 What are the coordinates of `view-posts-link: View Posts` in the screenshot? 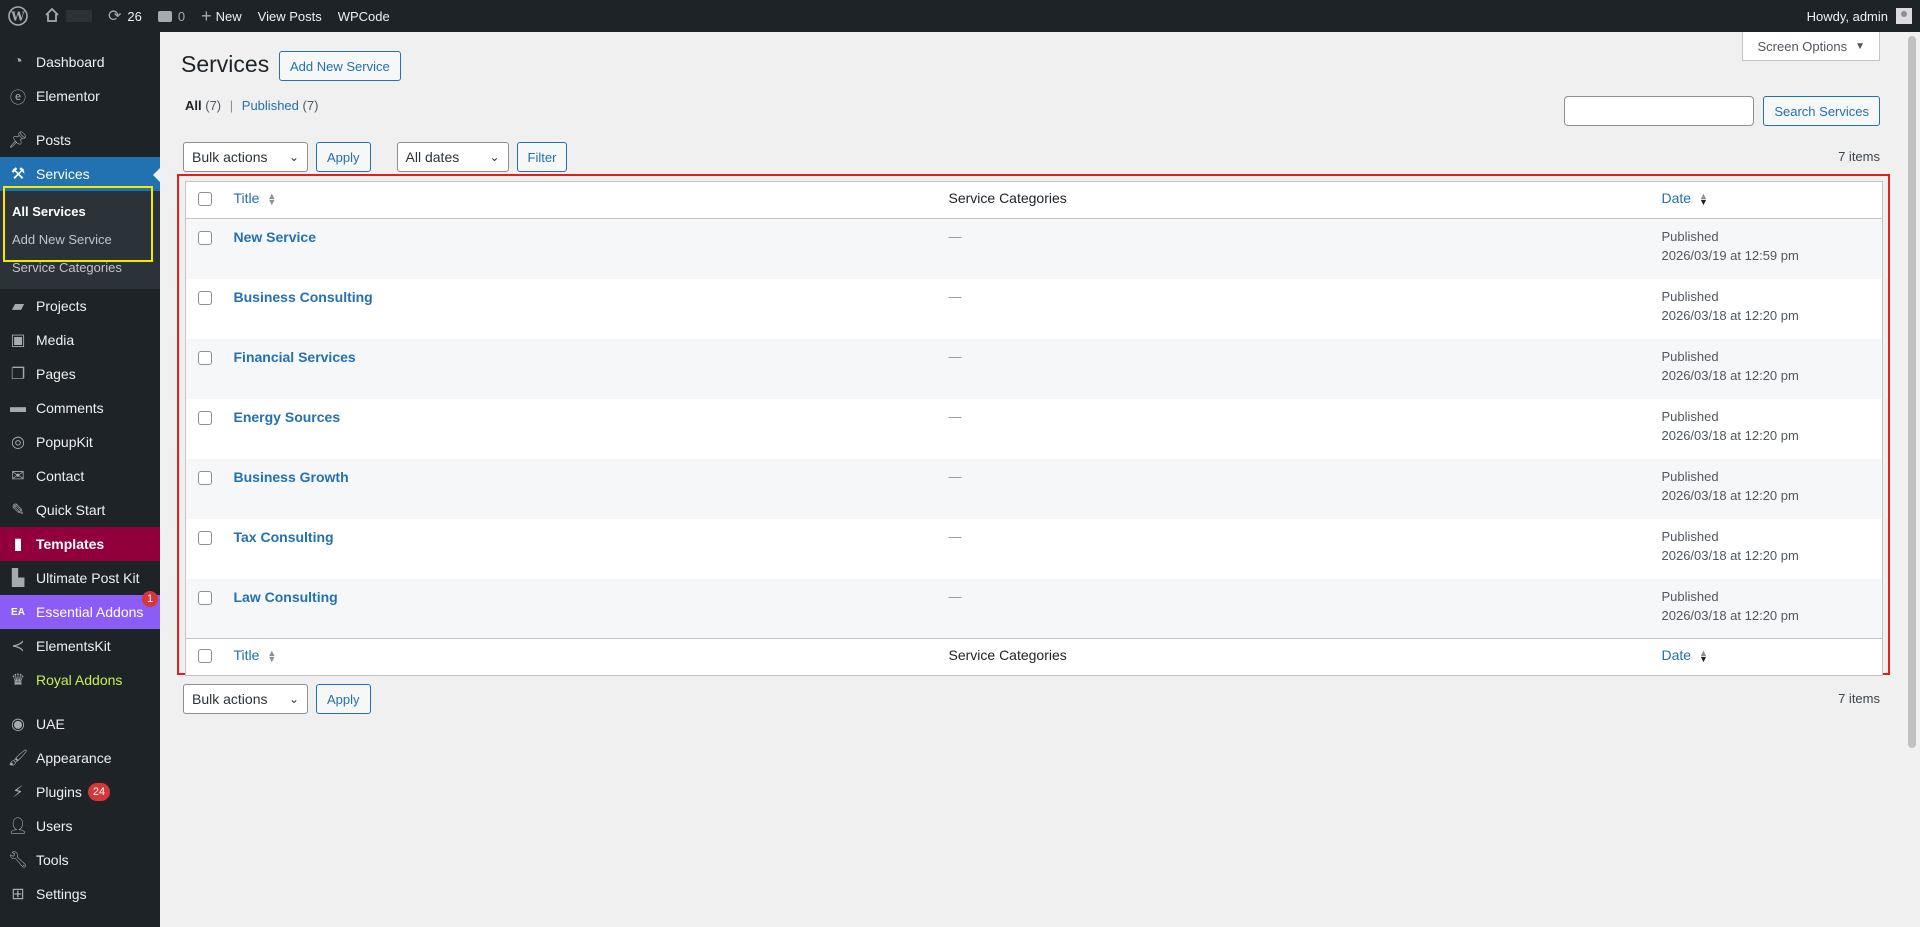 It's located at (290, 16).